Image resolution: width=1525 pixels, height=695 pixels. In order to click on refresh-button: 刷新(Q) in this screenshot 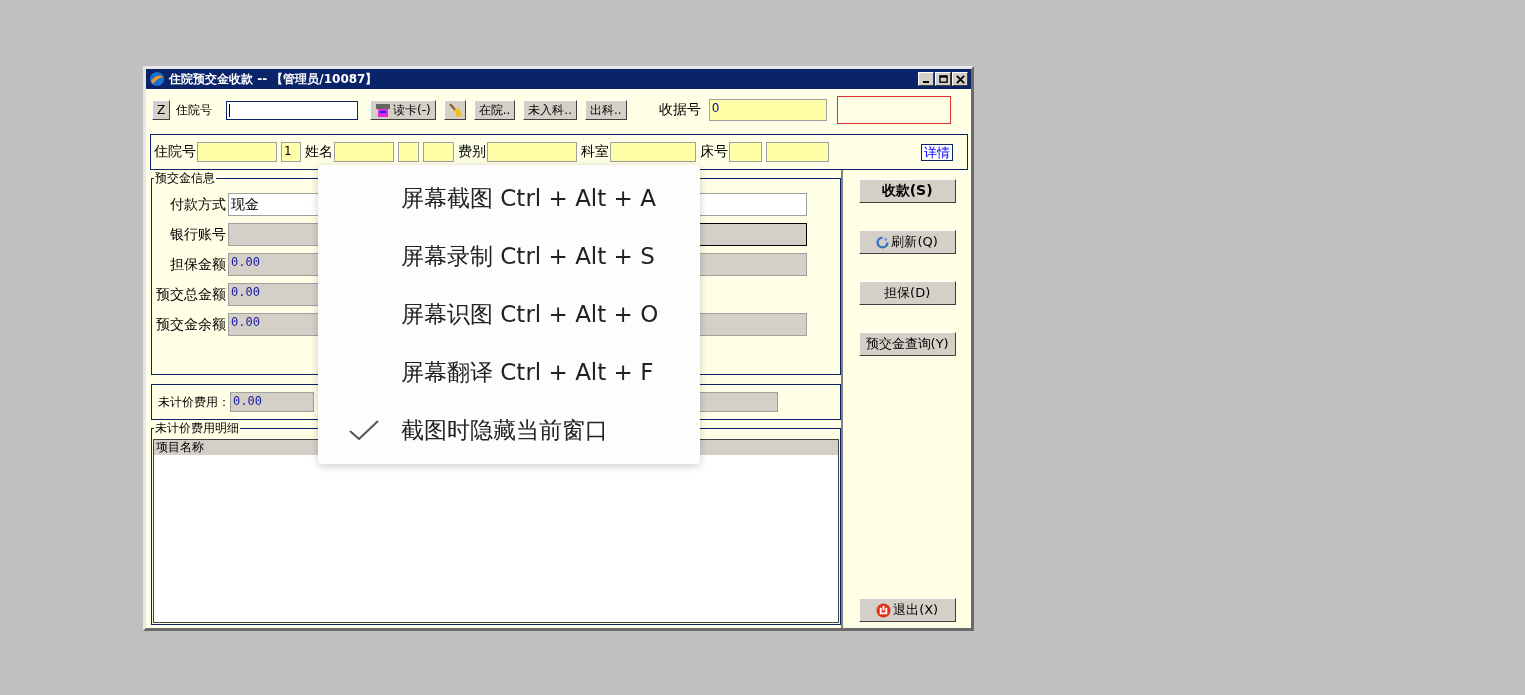, I will do `click(907, 242)`.